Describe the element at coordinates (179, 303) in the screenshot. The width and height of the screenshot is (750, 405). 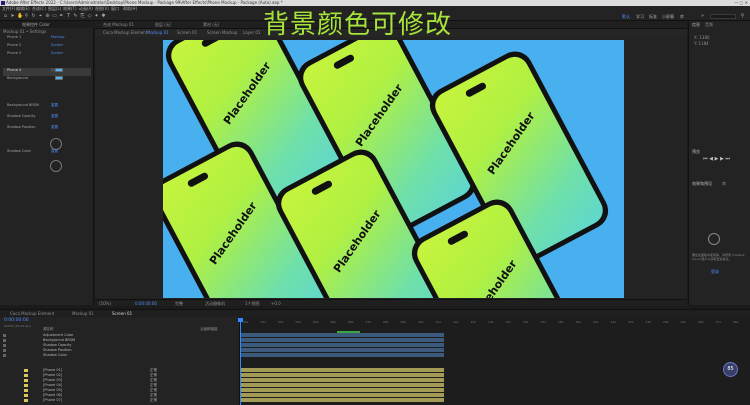
I see `quality-select: 完整` at that location.